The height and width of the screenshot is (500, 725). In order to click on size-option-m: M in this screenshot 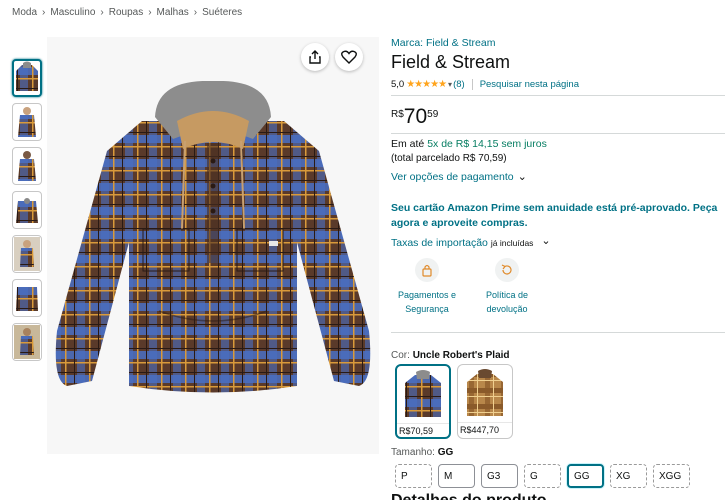, I will do `click(456, 476)`.